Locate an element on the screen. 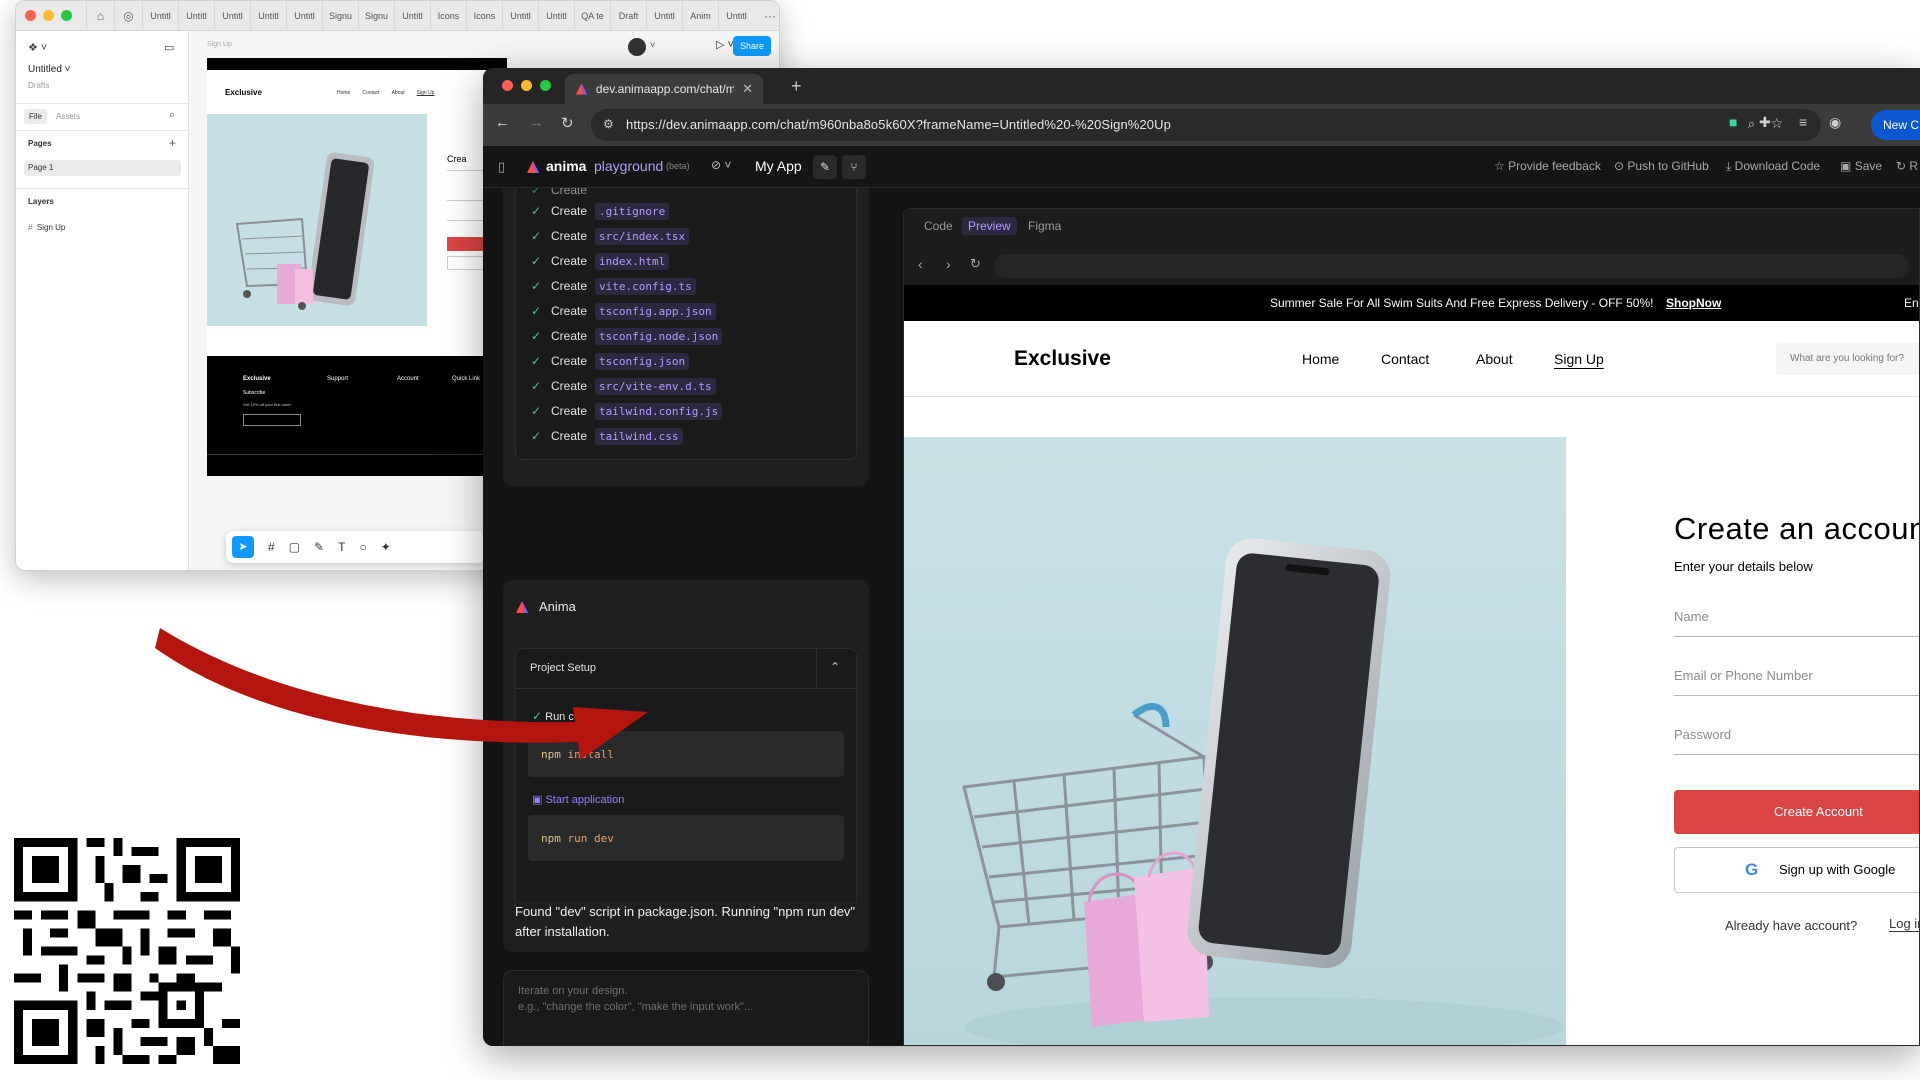 Image resolution: width=1920 pixels, height=1080 pixels. preview-forward-icon: › is located at coordinates (948, 264).